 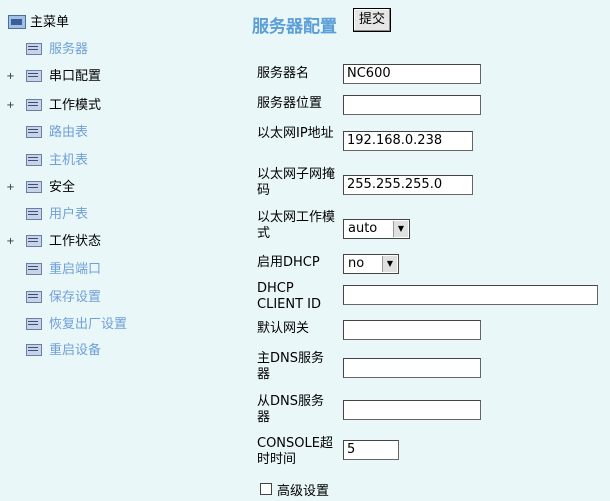 I want to click on dhcp-client-id-input, so click(x=470, y=295).